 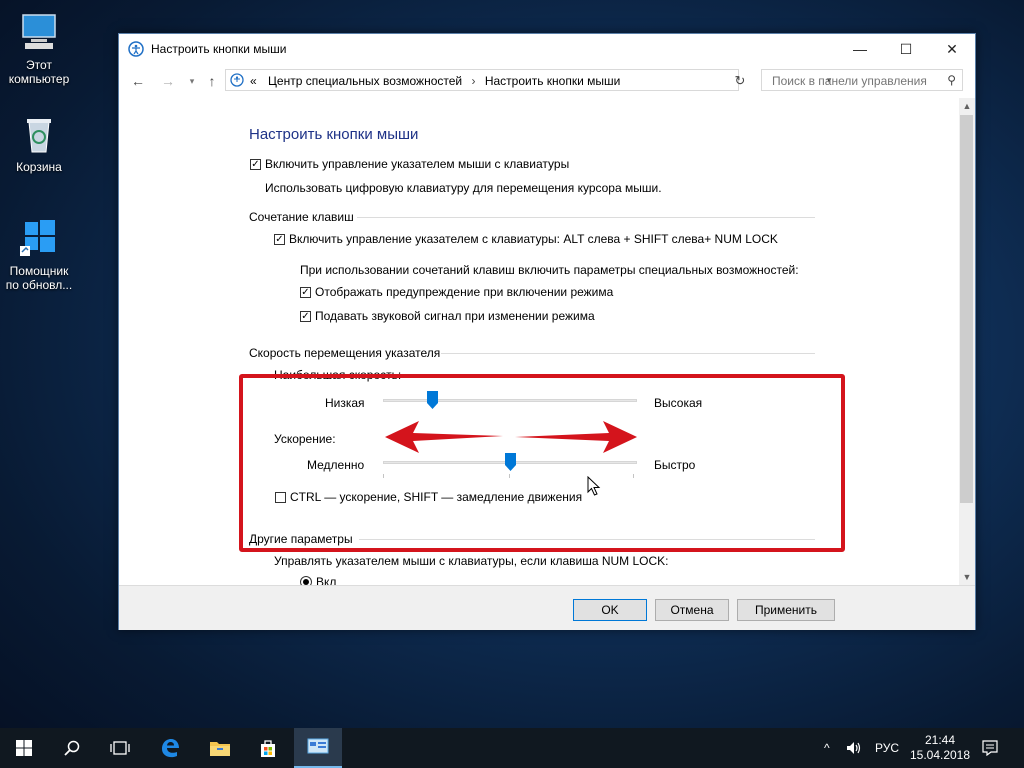 What do you see at coordinates (219, 49) in the screenshot?
I see `window-title: Настроить кнопки мыши` at bounding box center [219, 49].